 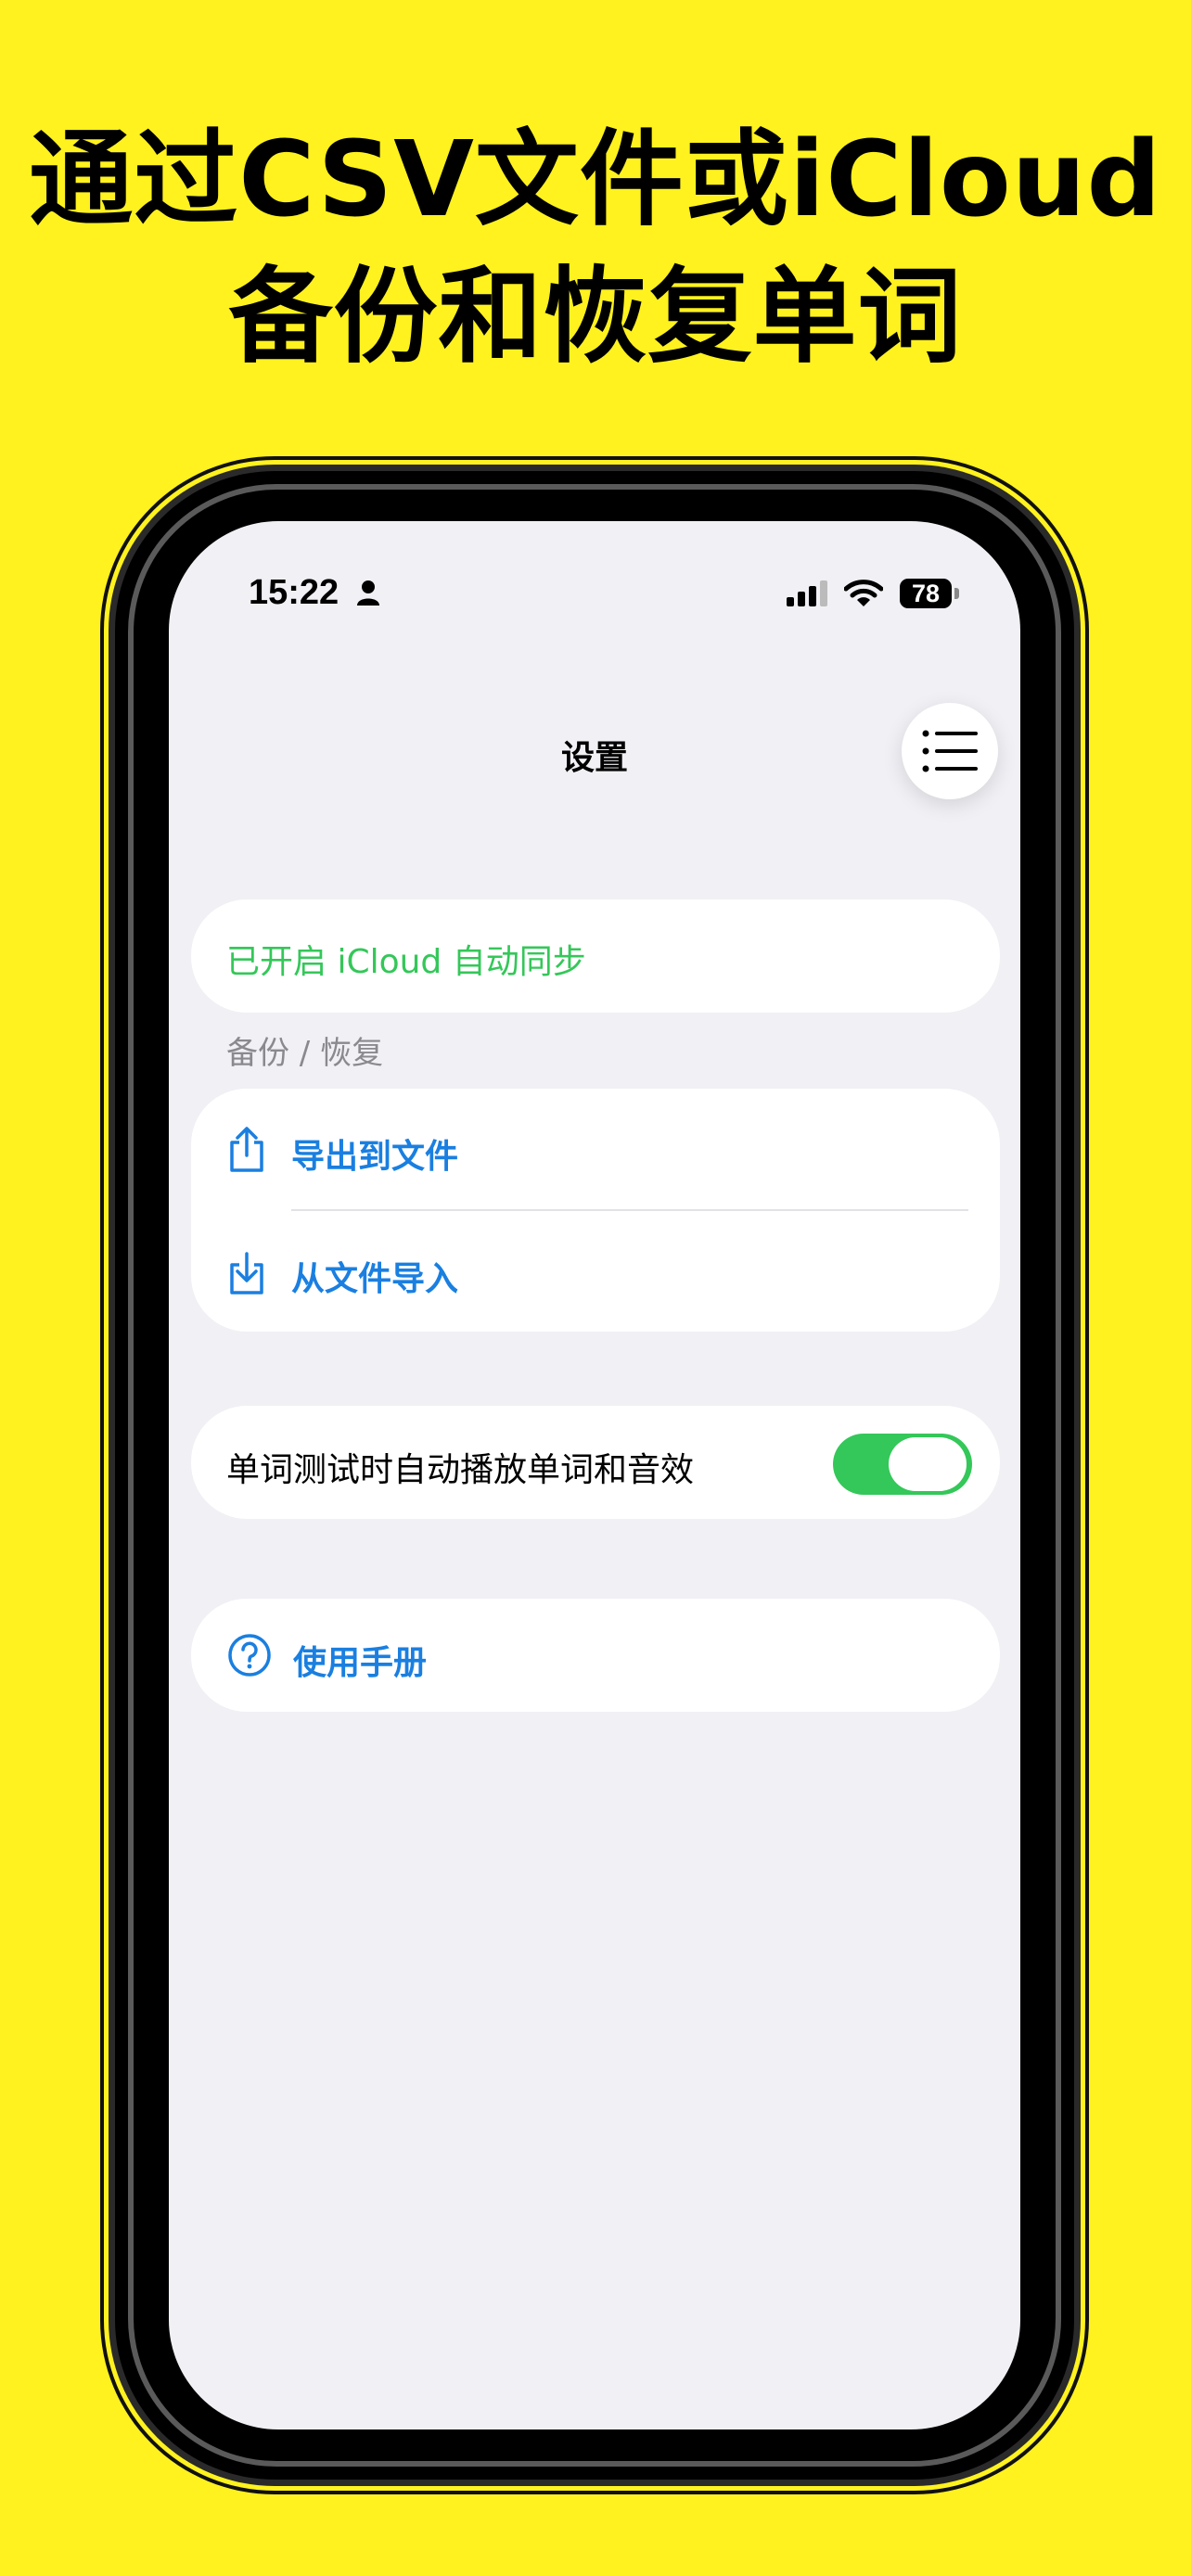 I want to click on question-circle-icon, so click(x=249, y=1657).